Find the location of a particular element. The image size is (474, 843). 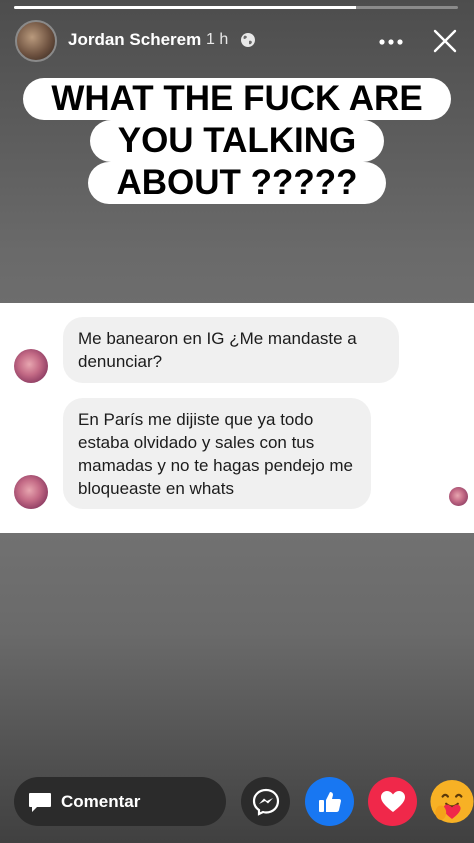

caption-line: YOU TALKING is located at coordinates (237, 141).